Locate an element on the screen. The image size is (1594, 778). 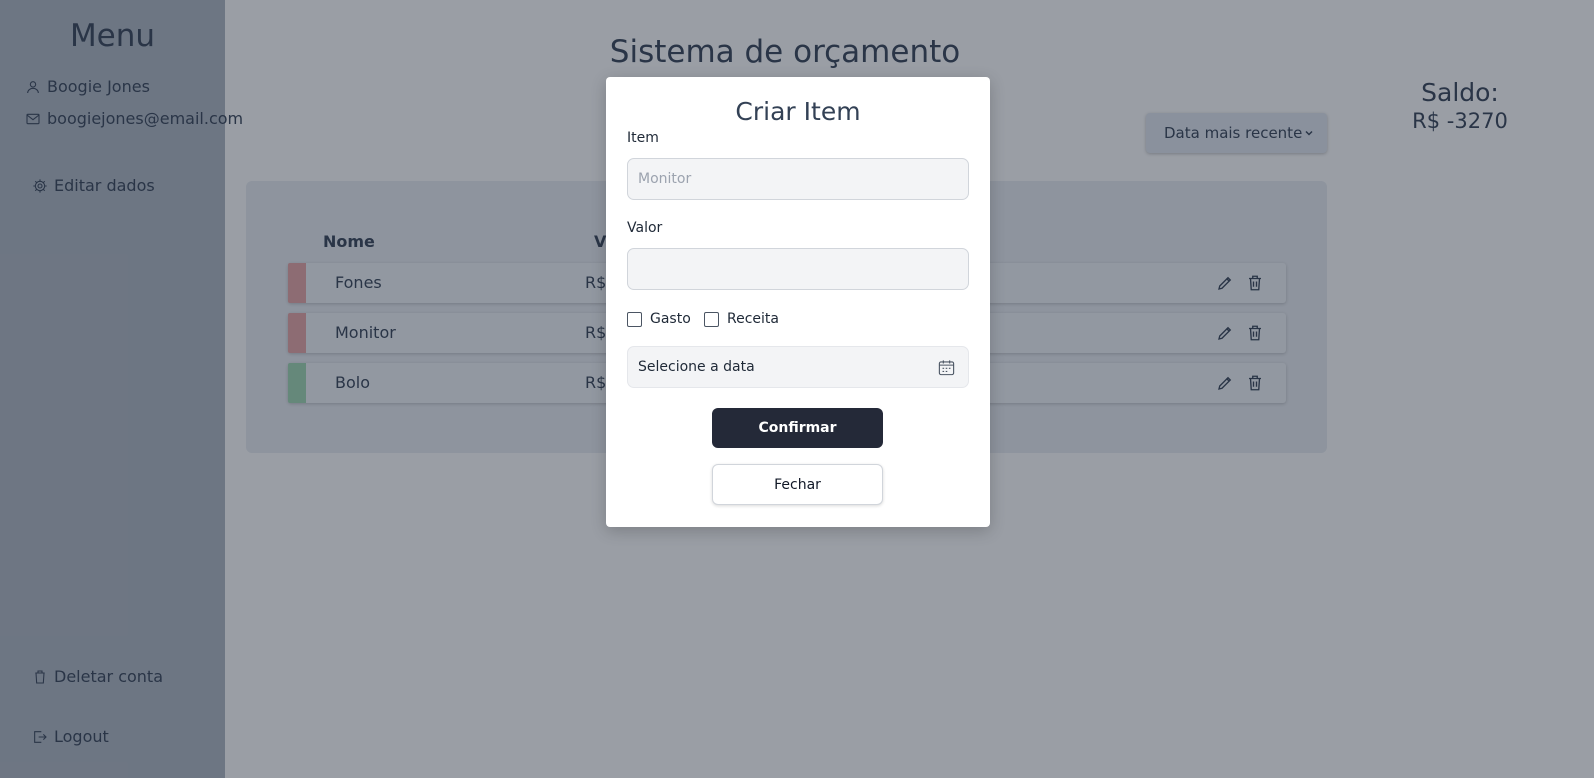
confirm-button: Confirmar is located at coordinates (797, 428).